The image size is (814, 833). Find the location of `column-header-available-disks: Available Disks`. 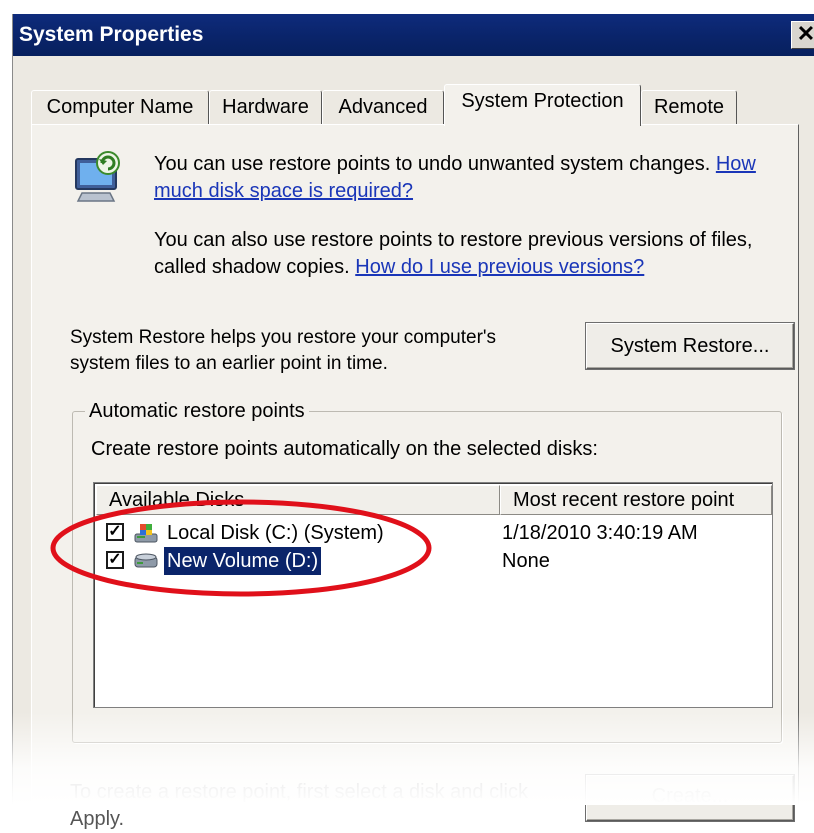

column-header-available-disks: Available Disks is located at coordinates (298, 500).